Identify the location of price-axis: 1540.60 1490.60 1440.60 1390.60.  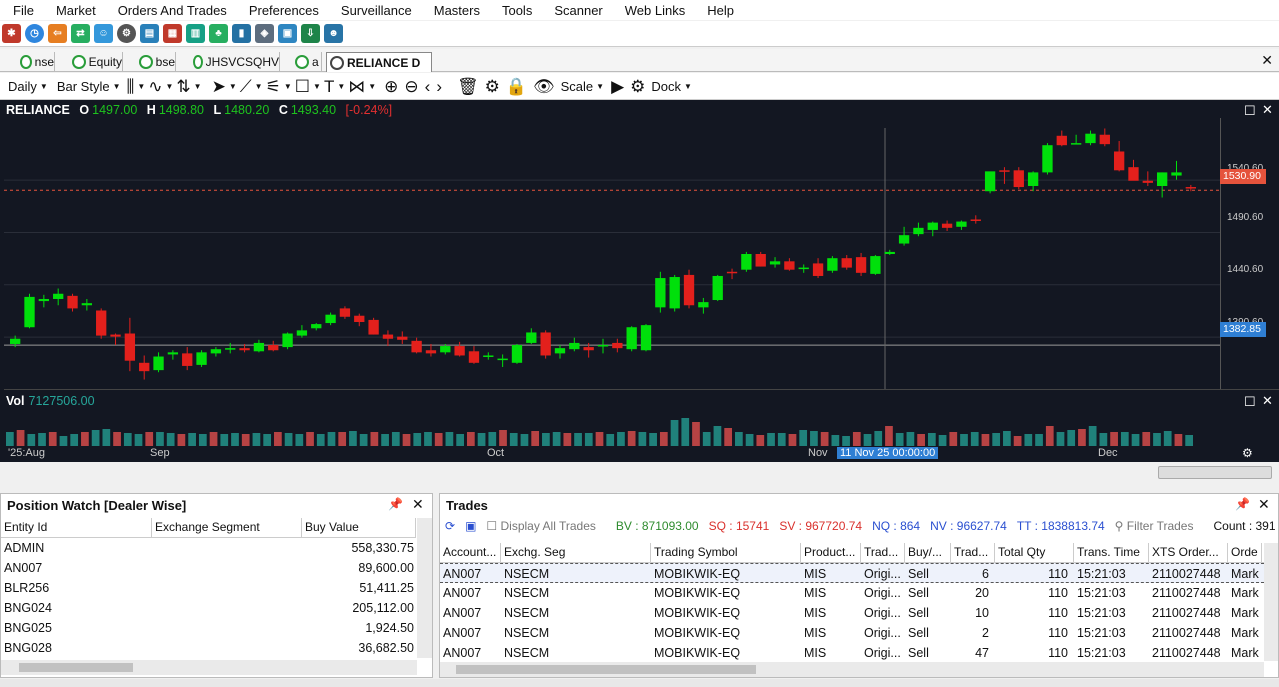
(1249, 254).